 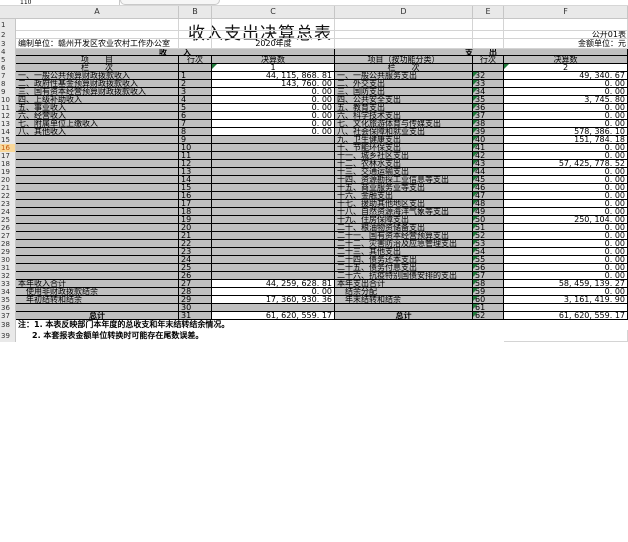 I want to click on expense-item: 五、教育支出, so click(x=404, y=108).